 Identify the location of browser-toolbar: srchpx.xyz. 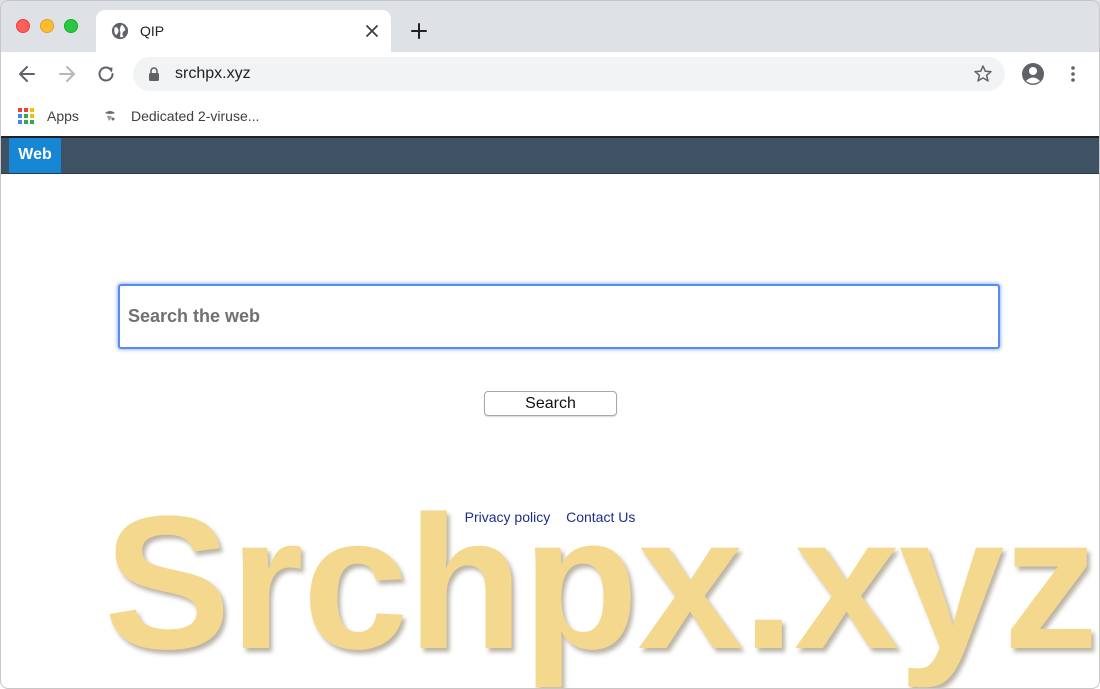
(550, 74).